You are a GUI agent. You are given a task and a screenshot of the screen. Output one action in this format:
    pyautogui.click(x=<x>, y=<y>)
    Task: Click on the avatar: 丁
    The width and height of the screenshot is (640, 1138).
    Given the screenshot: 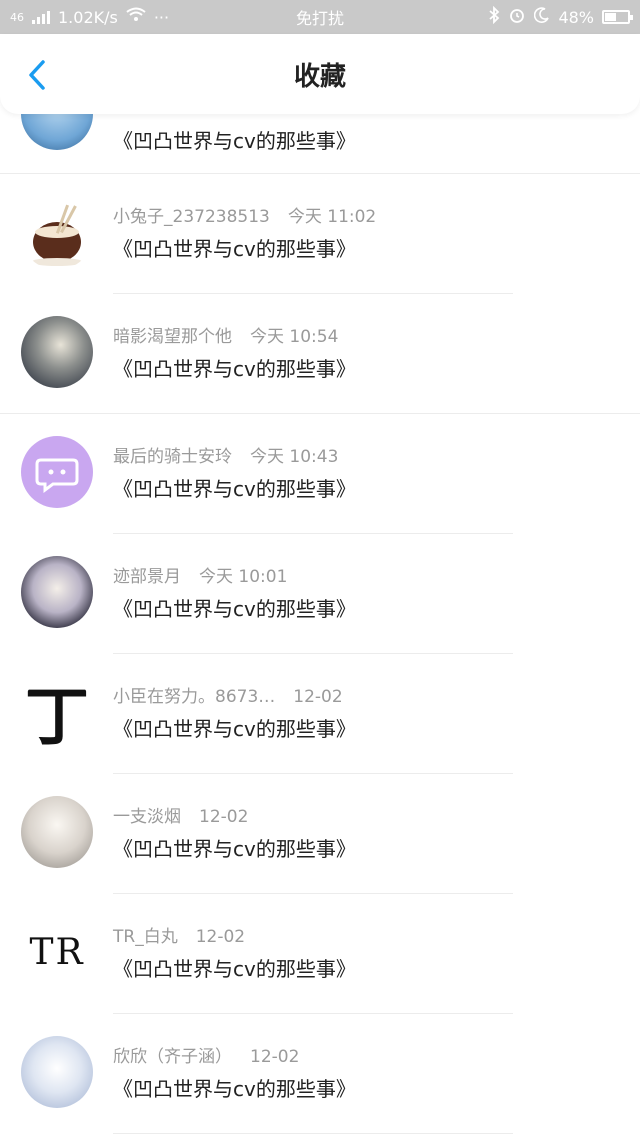 What is the action you would take?
    pyautogui.click(x=57, y=712)
    